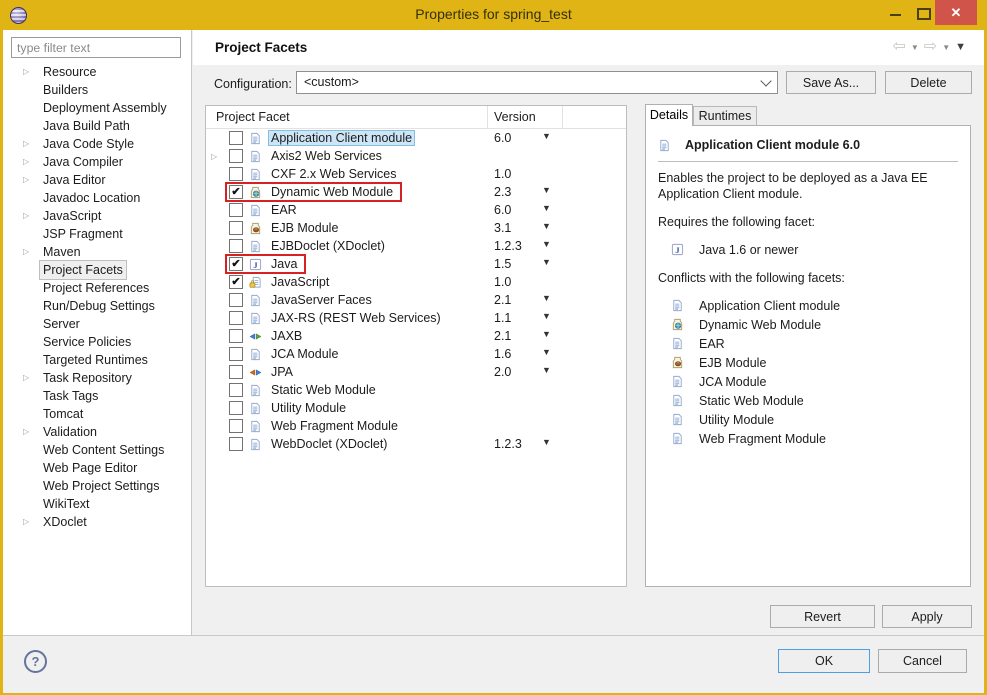 The image size is (987, 695). I want to click on sidebar-item-label: Web Content Settings, so click(104, 450).